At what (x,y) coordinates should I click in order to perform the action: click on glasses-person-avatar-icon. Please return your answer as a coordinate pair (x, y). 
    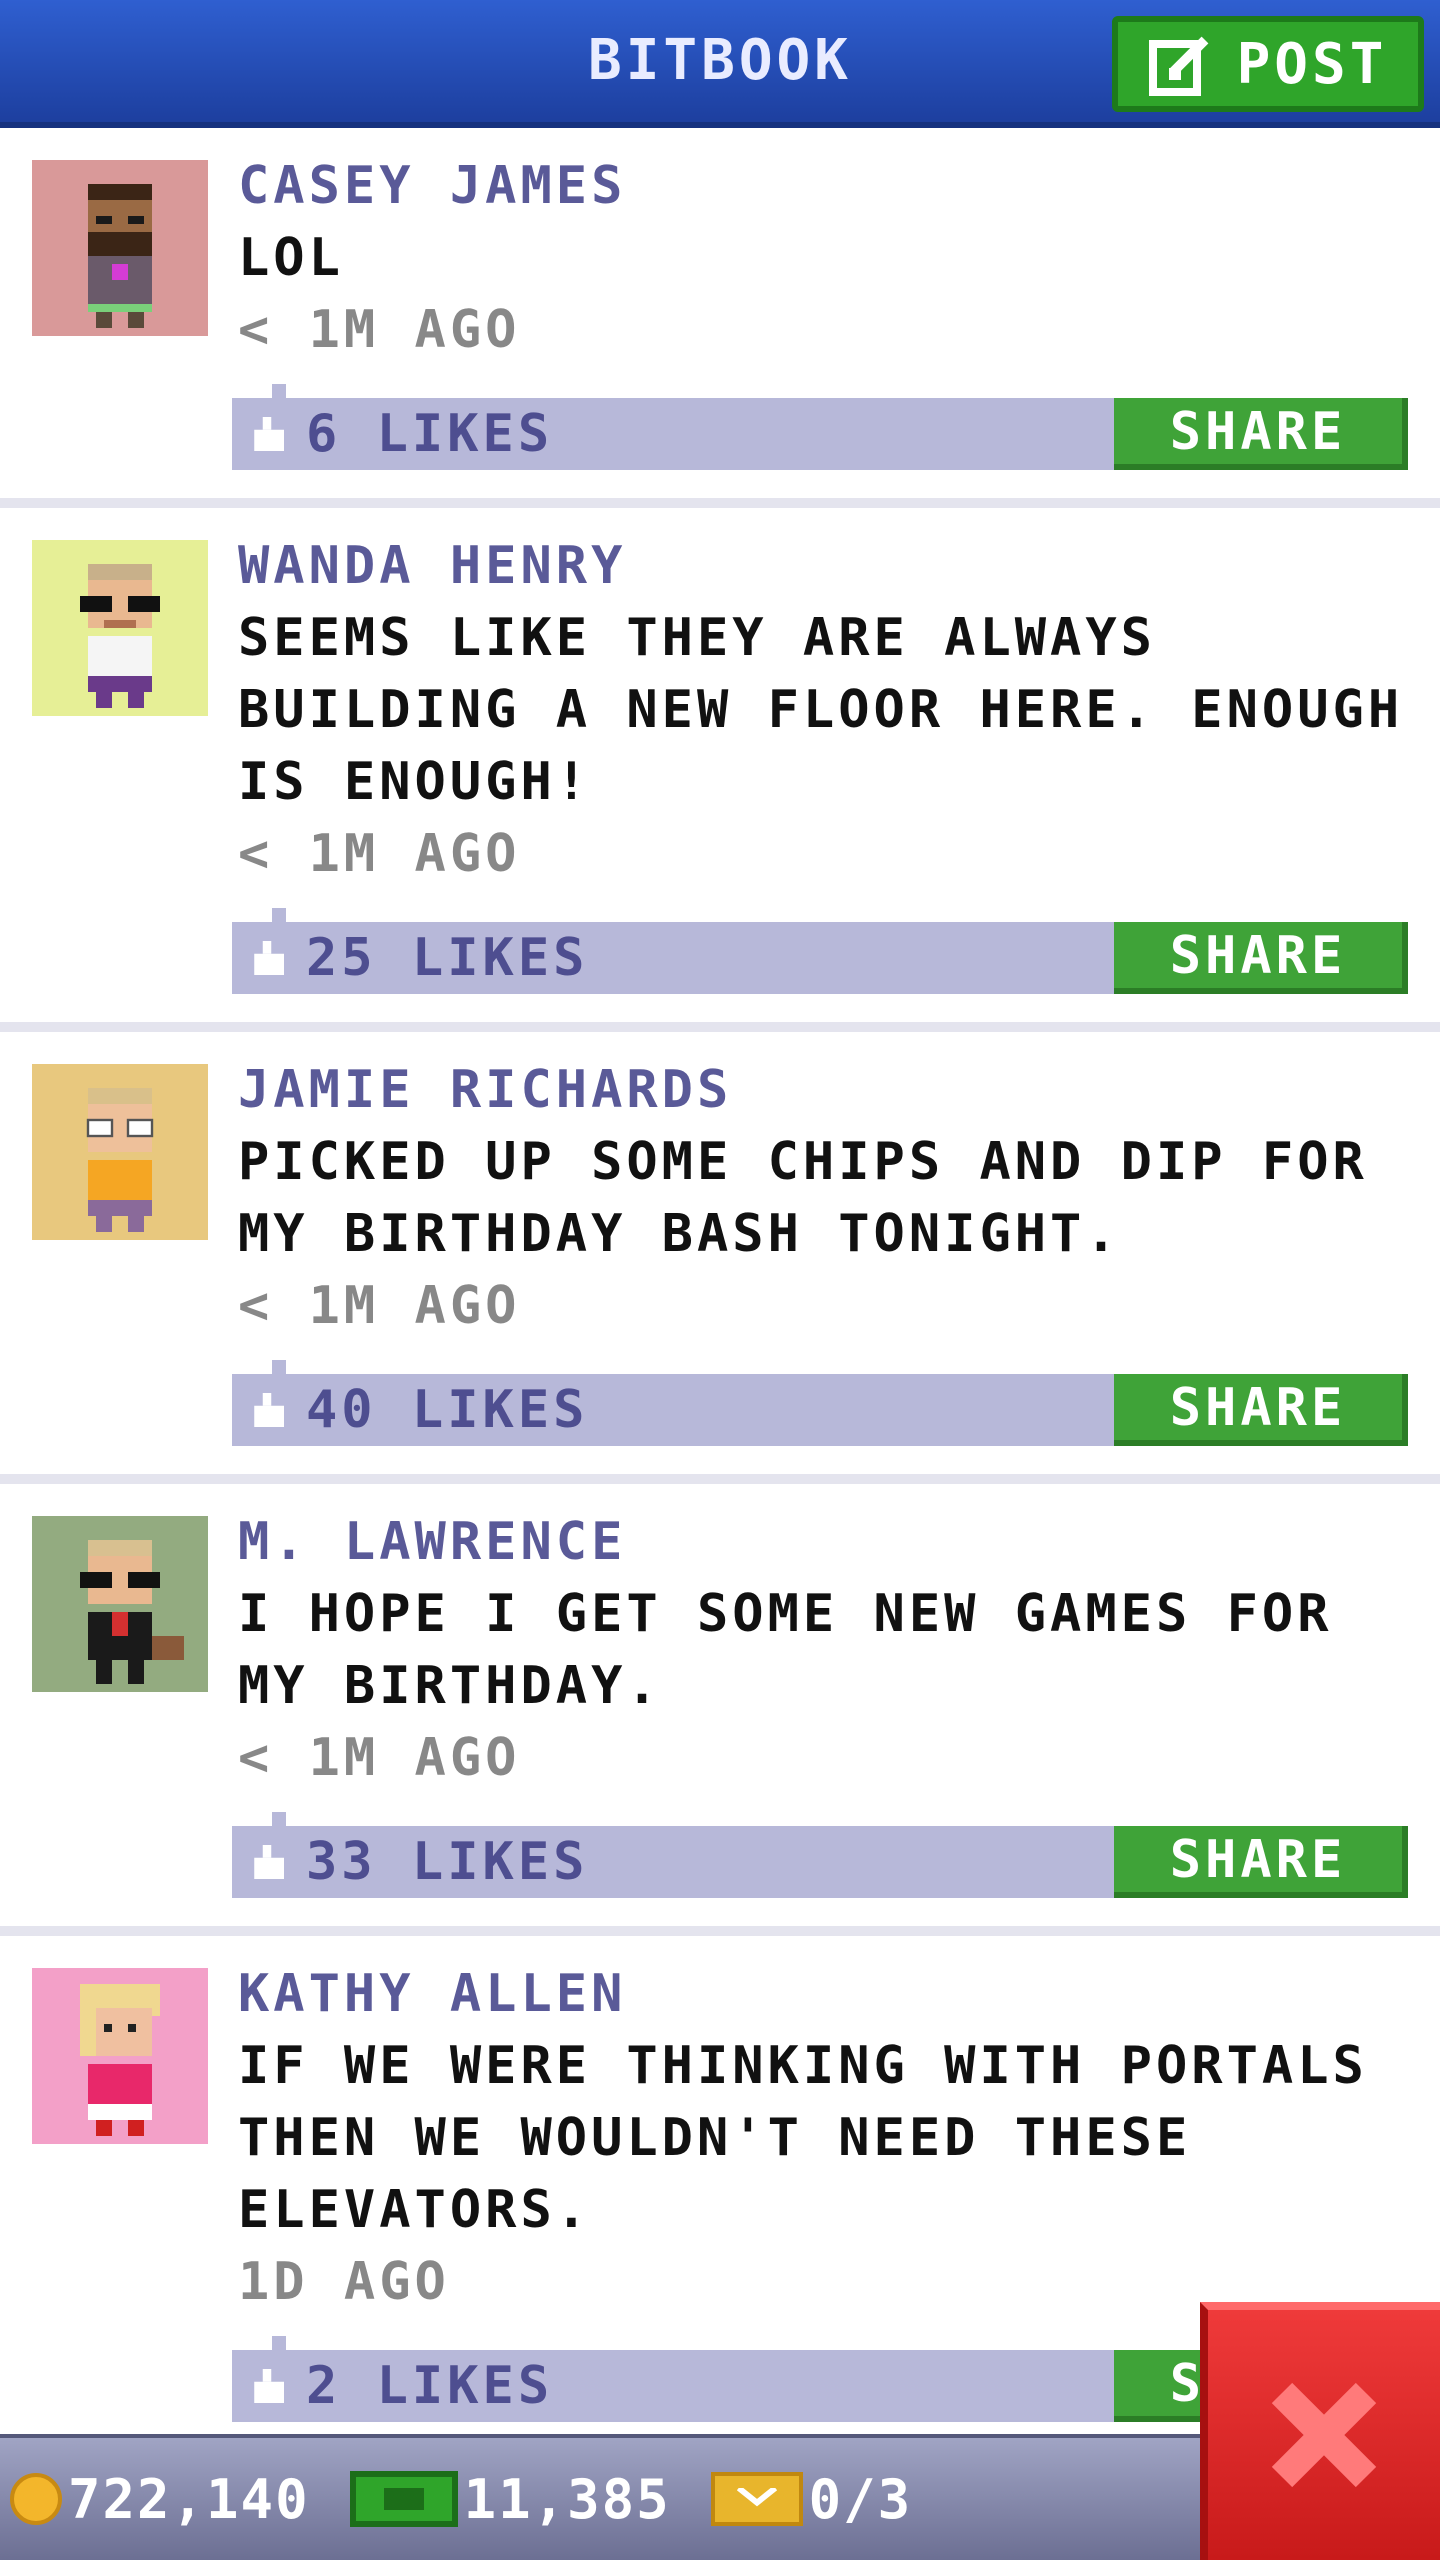
    Looking at the image, I should click on (120, 1152).